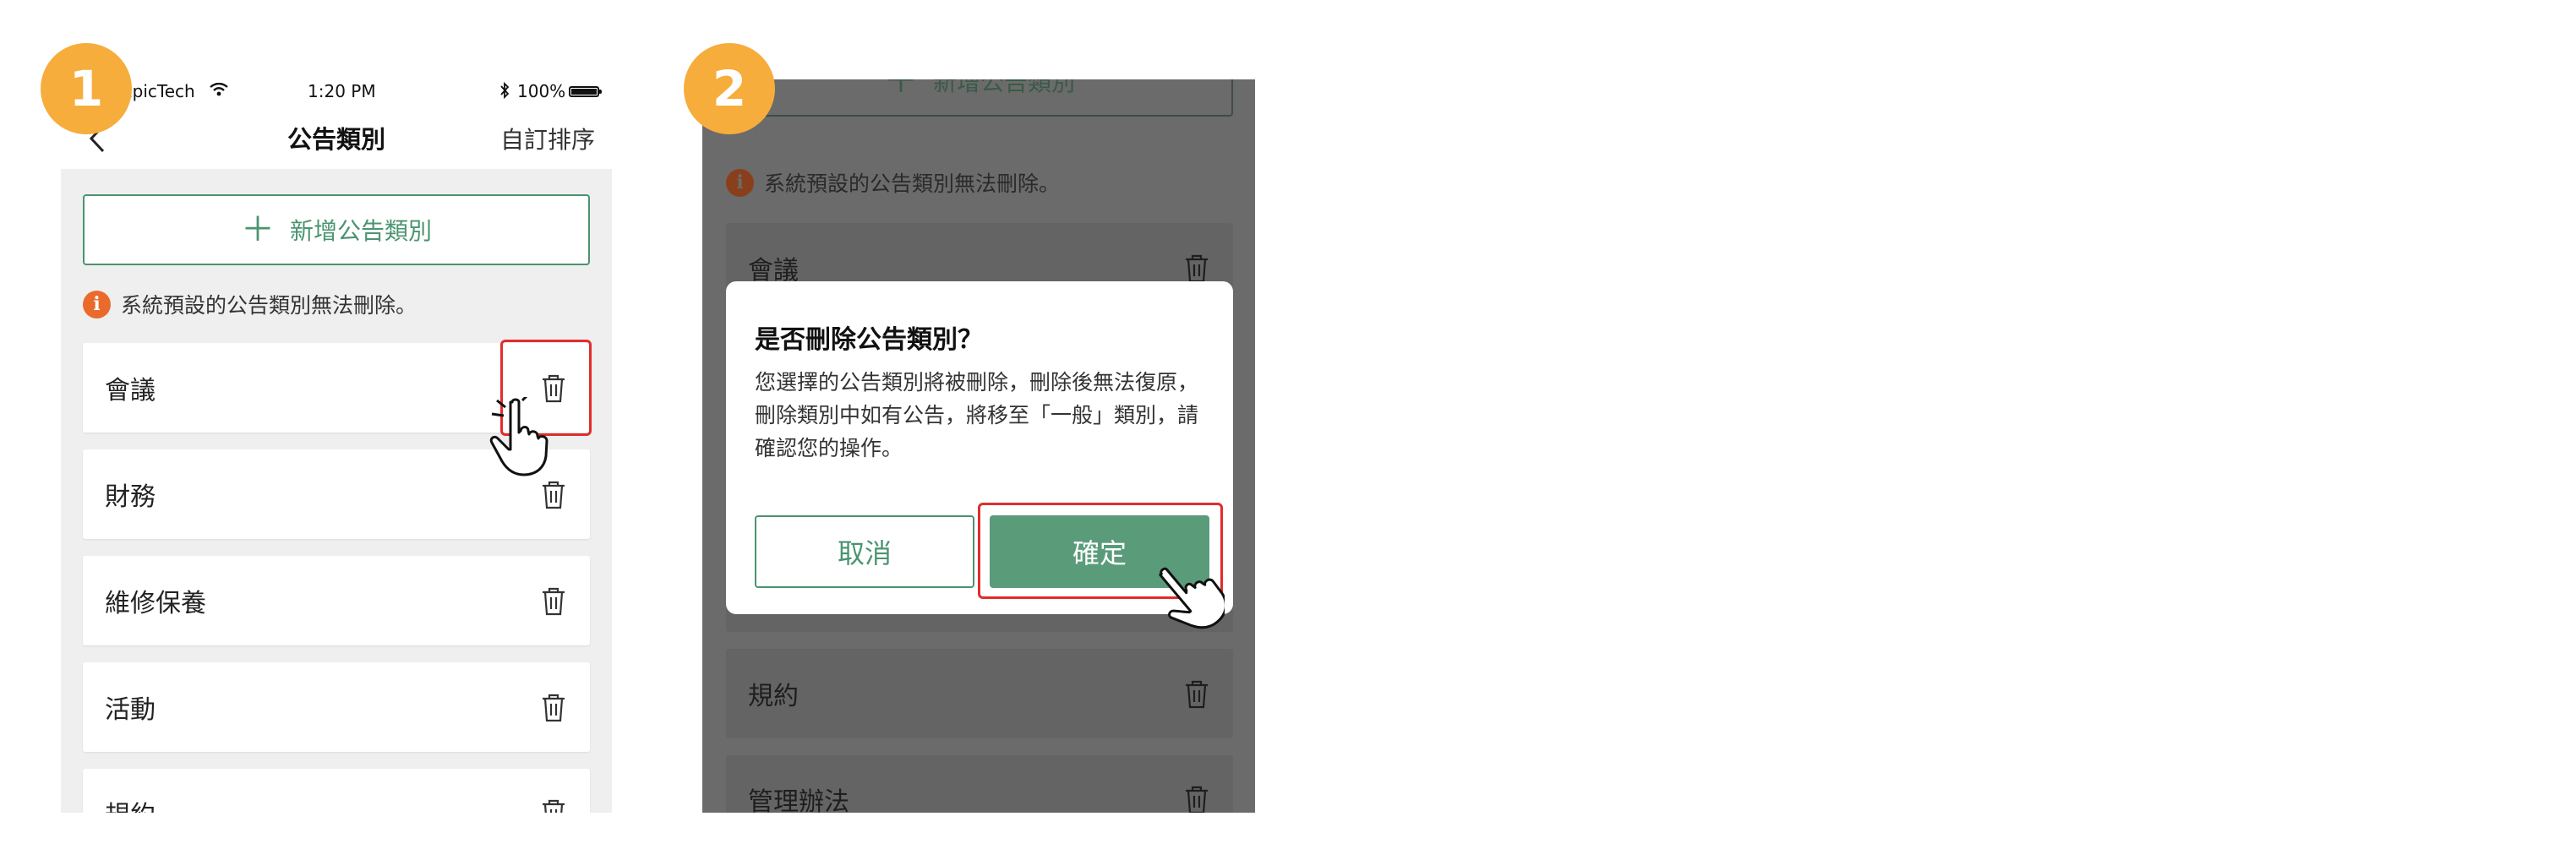  What do you see at coordinates (155, 603) in the screenshot?
I see `category-label: 維修保養` at bounding box center [155, 603].